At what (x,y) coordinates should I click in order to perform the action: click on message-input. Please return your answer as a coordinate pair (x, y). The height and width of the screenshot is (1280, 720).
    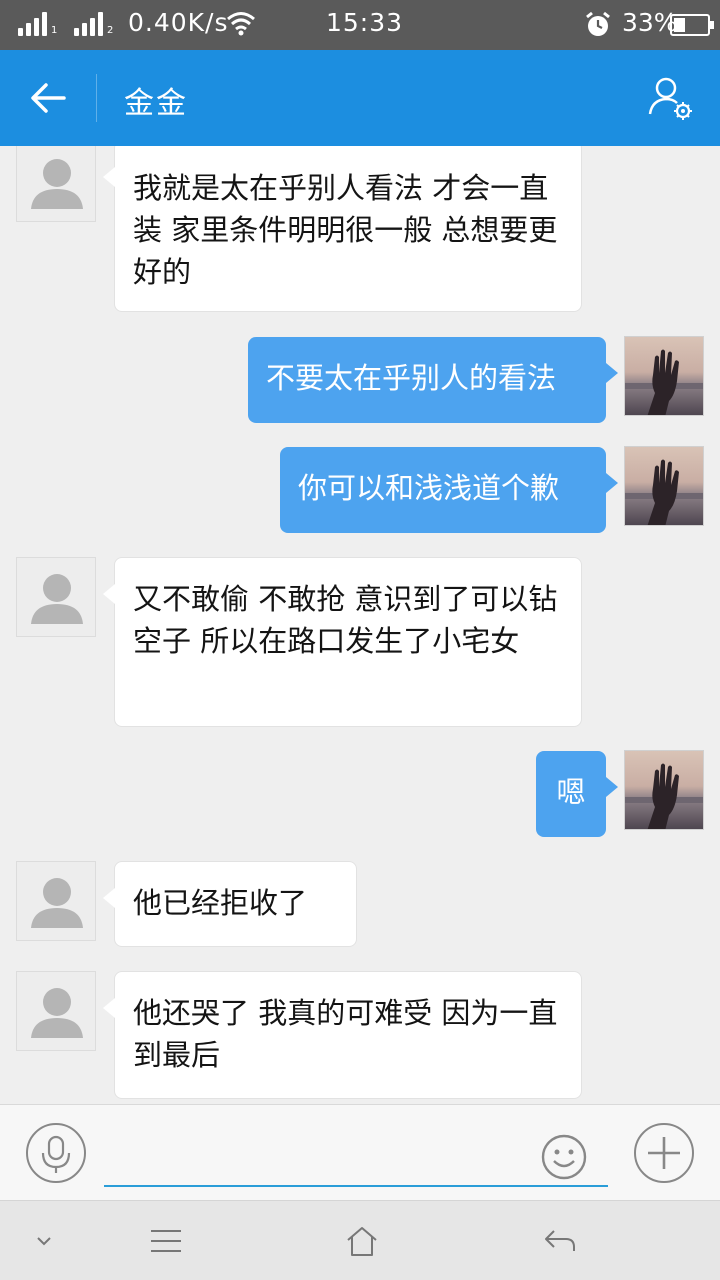
    Looking at the image, I should click on (356, 1155).